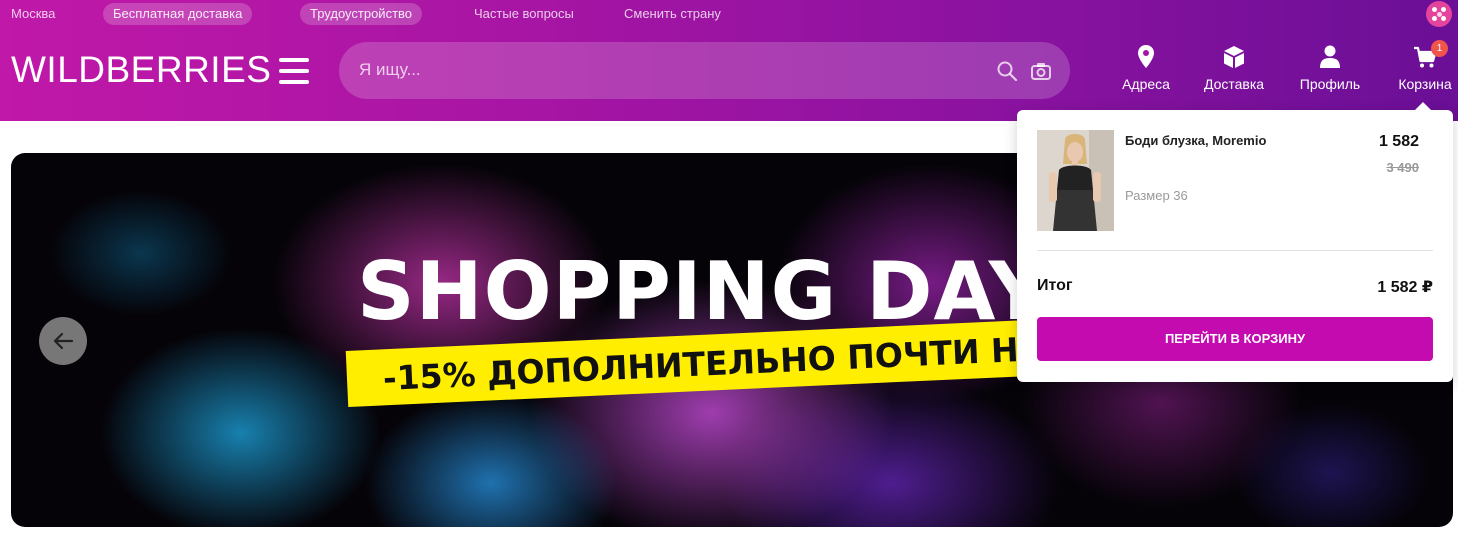 This screenshot has height=541, width=1458. What do you see at coordinates (33, 14) in the screenshot?
I see `city-link: Москва` at bounding box center [33, 14].